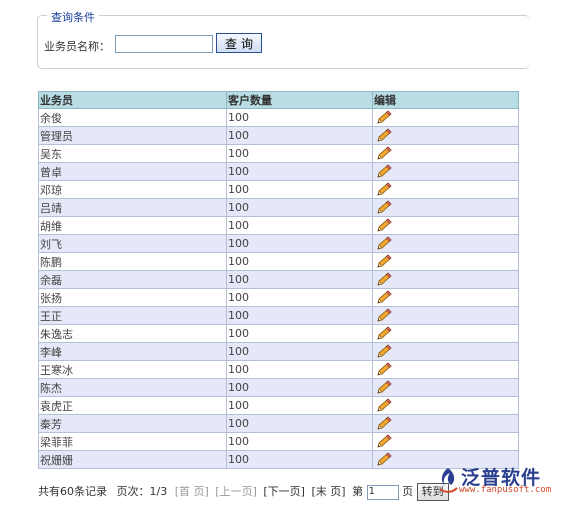 The height and width of the screenshot is (510, 563). Describe the element at coordinates (132, 369) in the screenshot. I see `salesperson-name-cell: 王寒冰` at that location.